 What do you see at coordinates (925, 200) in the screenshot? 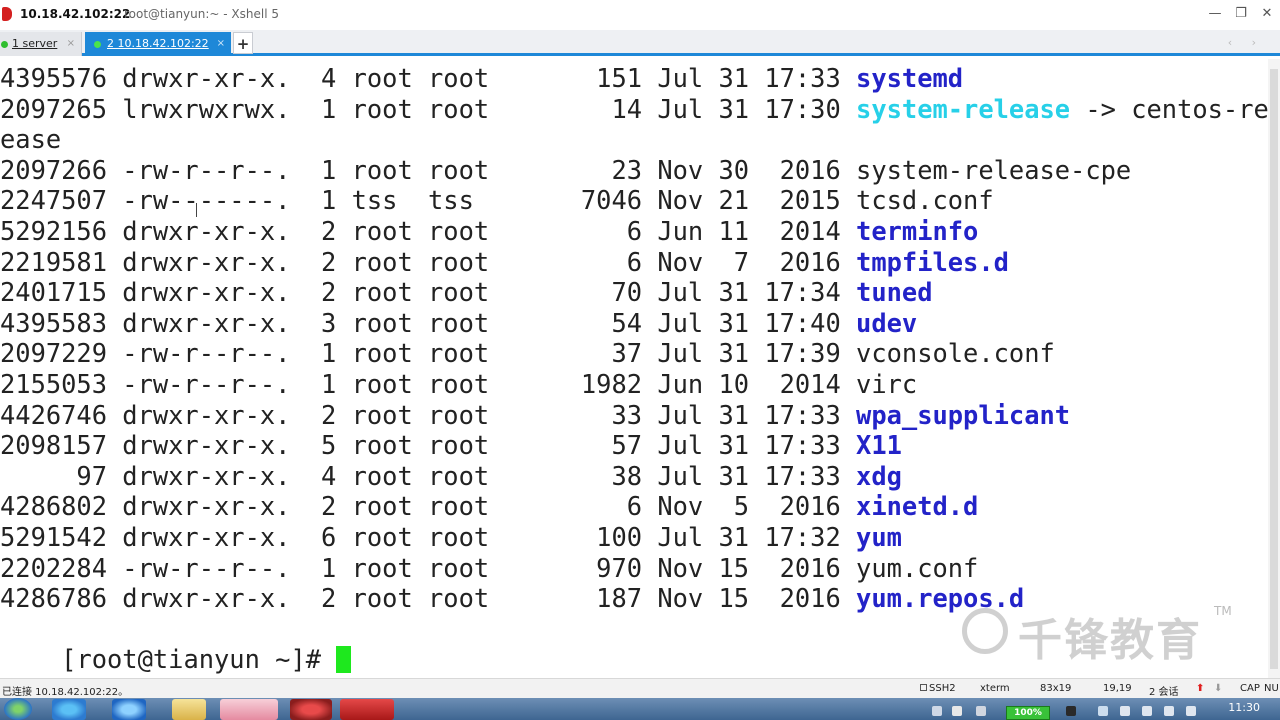
I see `file-name: tcsd.conf` at bounding box center [925, 200].